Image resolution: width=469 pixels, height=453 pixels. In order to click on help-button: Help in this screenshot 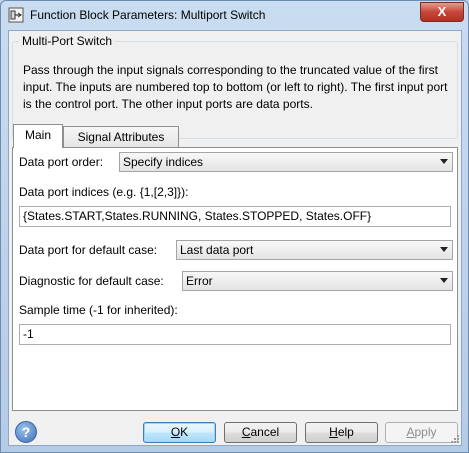, I will do `click(341, 432)`.